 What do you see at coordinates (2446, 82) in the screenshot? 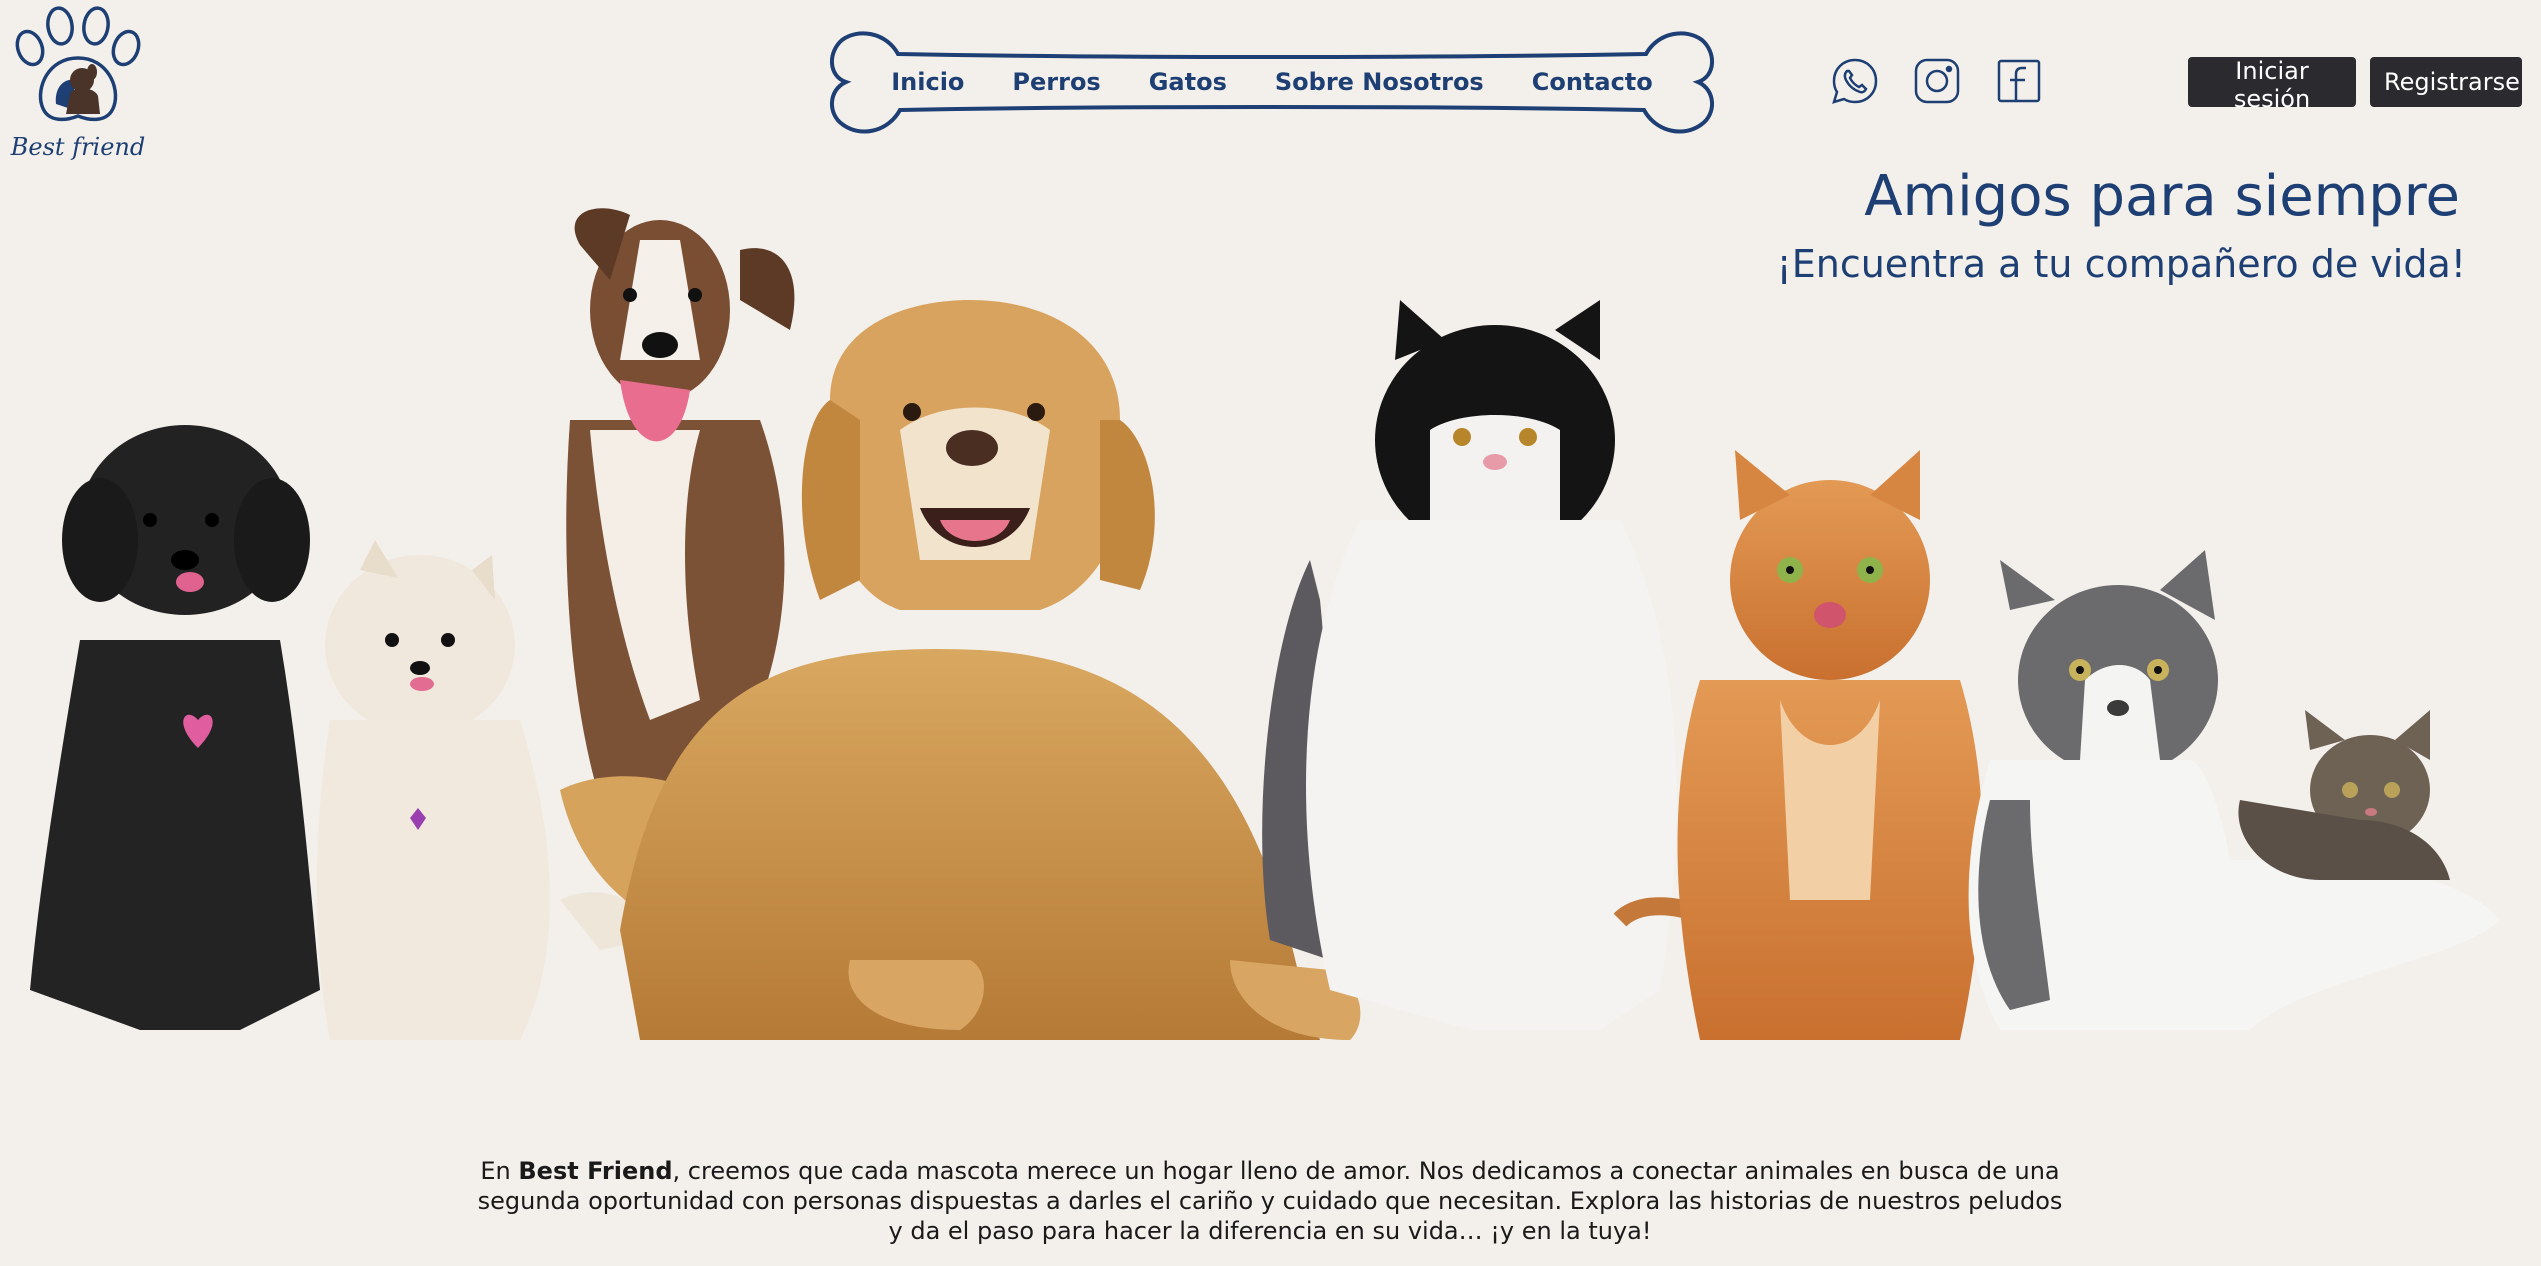
I see `register-button: Registrarse` at bounding box center [2446, 82].